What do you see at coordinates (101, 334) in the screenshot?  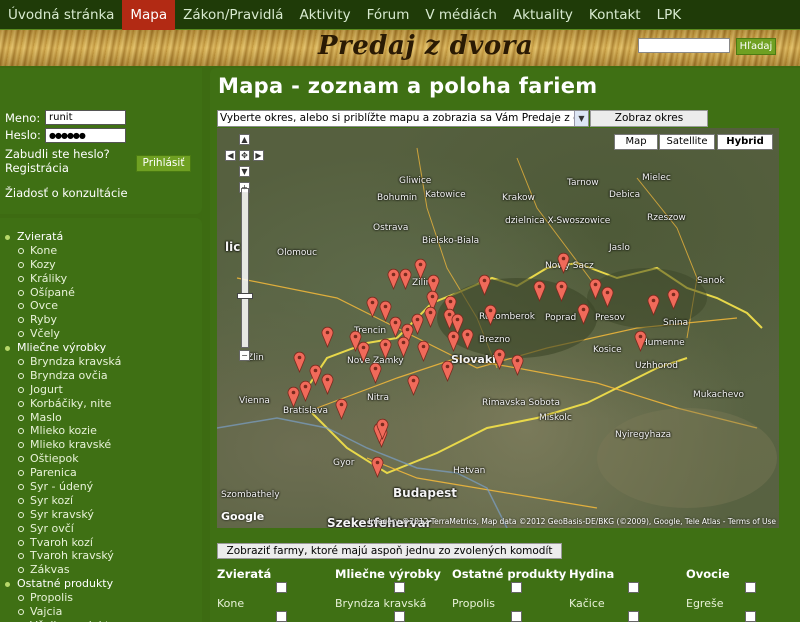 I see `subcategory-item: Včely` at bounding box center [101, 334].